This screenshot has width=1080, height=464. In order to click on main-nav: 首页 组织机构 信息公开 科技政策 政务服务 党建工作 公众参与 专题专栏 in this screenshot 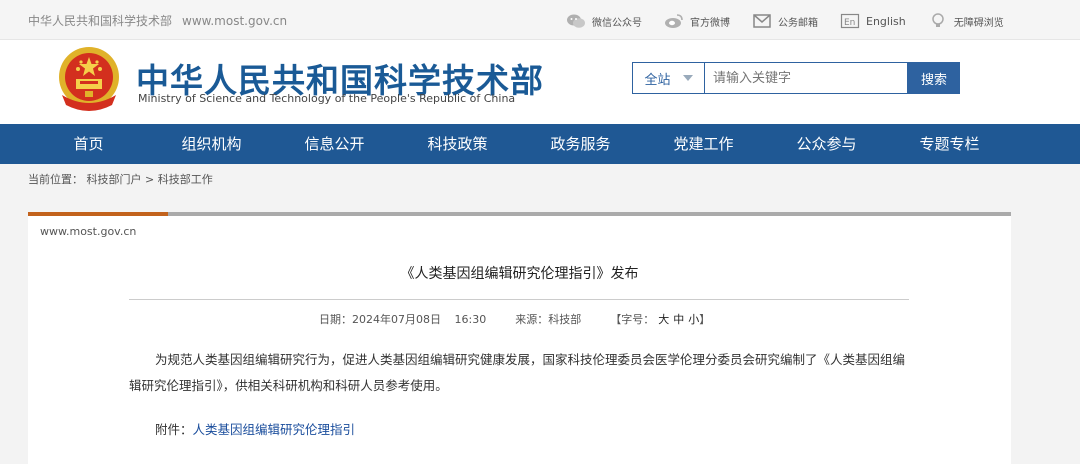, I will do `click(540, 144)`.